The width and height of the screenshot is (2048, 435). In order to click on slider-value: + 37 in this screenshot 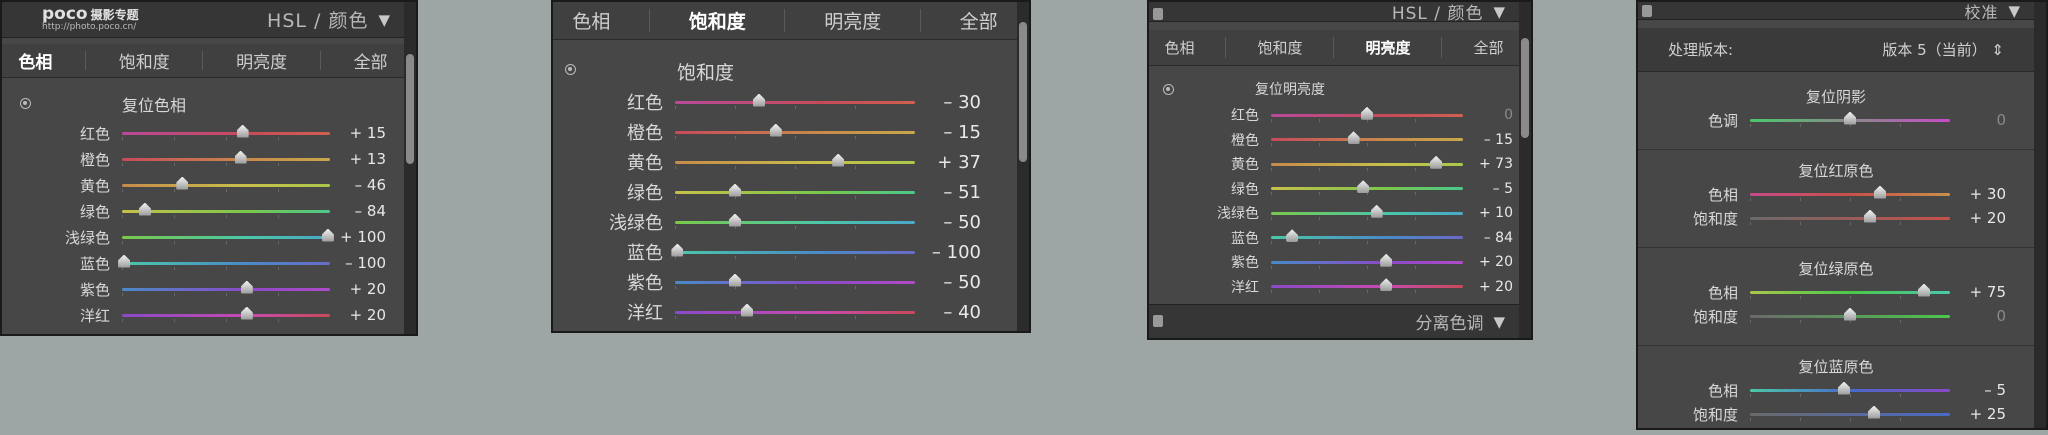, I will do `click(948, 162)`.